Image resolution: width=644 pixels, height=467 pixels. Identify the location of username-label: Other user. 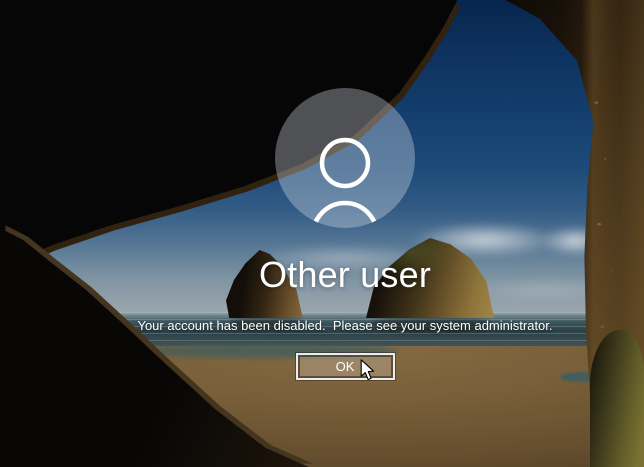
(345, 274).